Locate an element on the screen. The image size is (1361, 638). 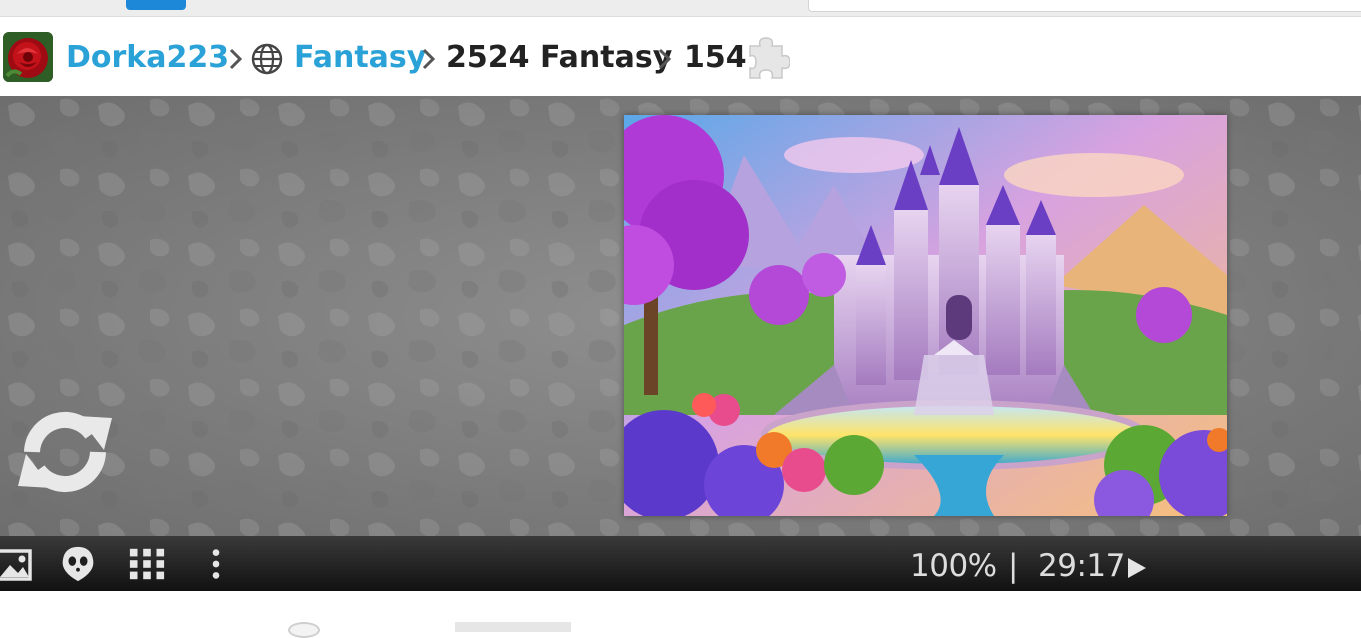
more-vertical-icon is located at coordinates (216, 564).